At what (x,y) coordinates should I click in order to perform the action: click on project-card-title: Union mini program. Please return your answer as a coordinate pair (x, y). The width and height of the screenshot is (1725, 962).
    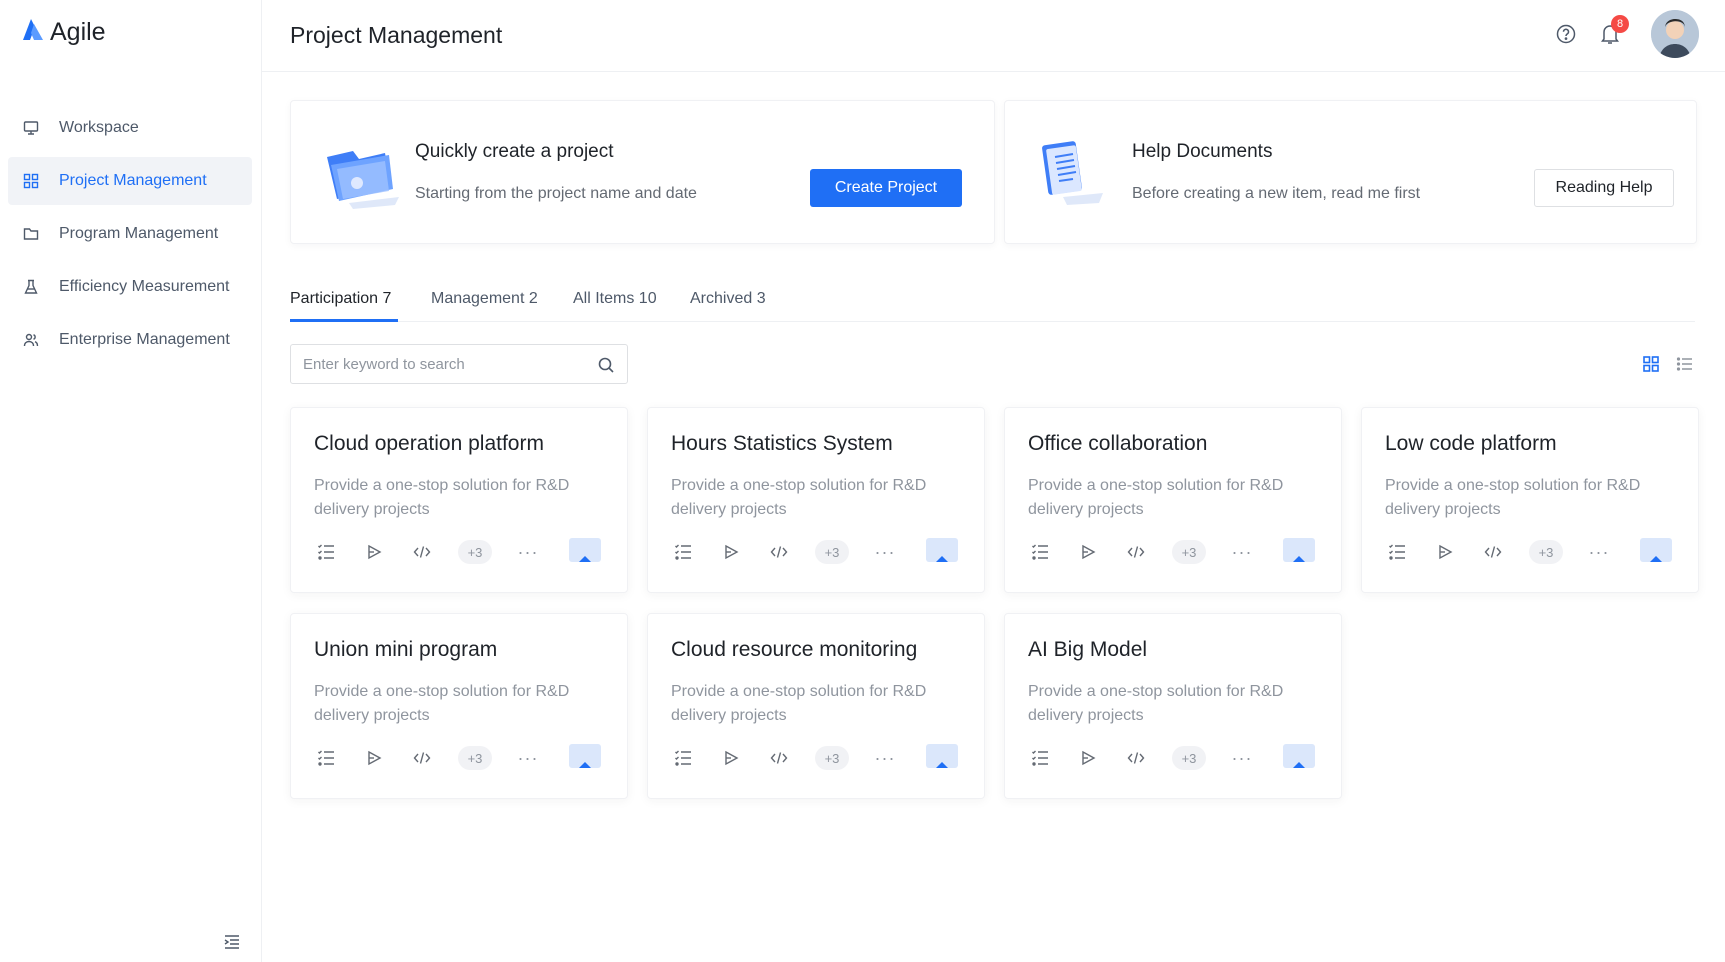
    Looking at the image, I should click on (406, 649).